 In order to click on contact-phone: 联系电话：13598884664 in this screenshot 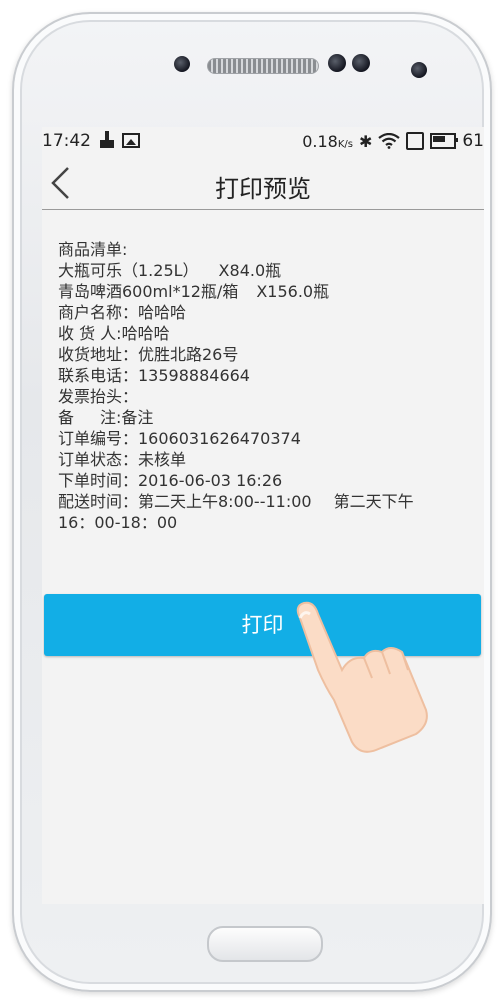, I will do `click(154, 375)`.